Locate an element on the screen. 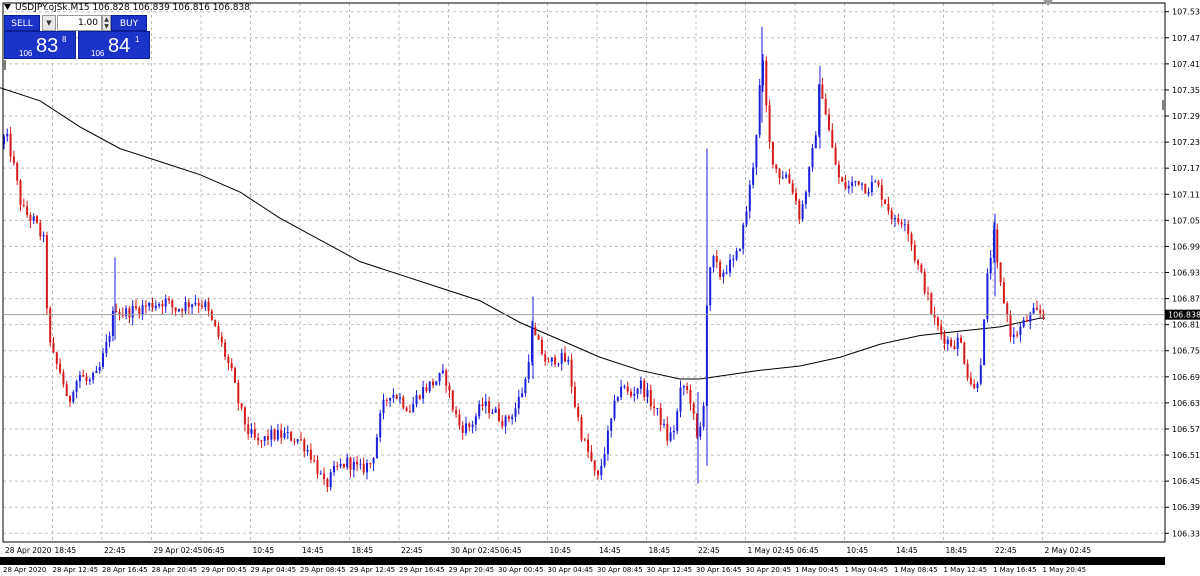 Image resolution: width=1200 pixels, height=576 pixels. buy-button: BUY is located at coordinates (129, 23).